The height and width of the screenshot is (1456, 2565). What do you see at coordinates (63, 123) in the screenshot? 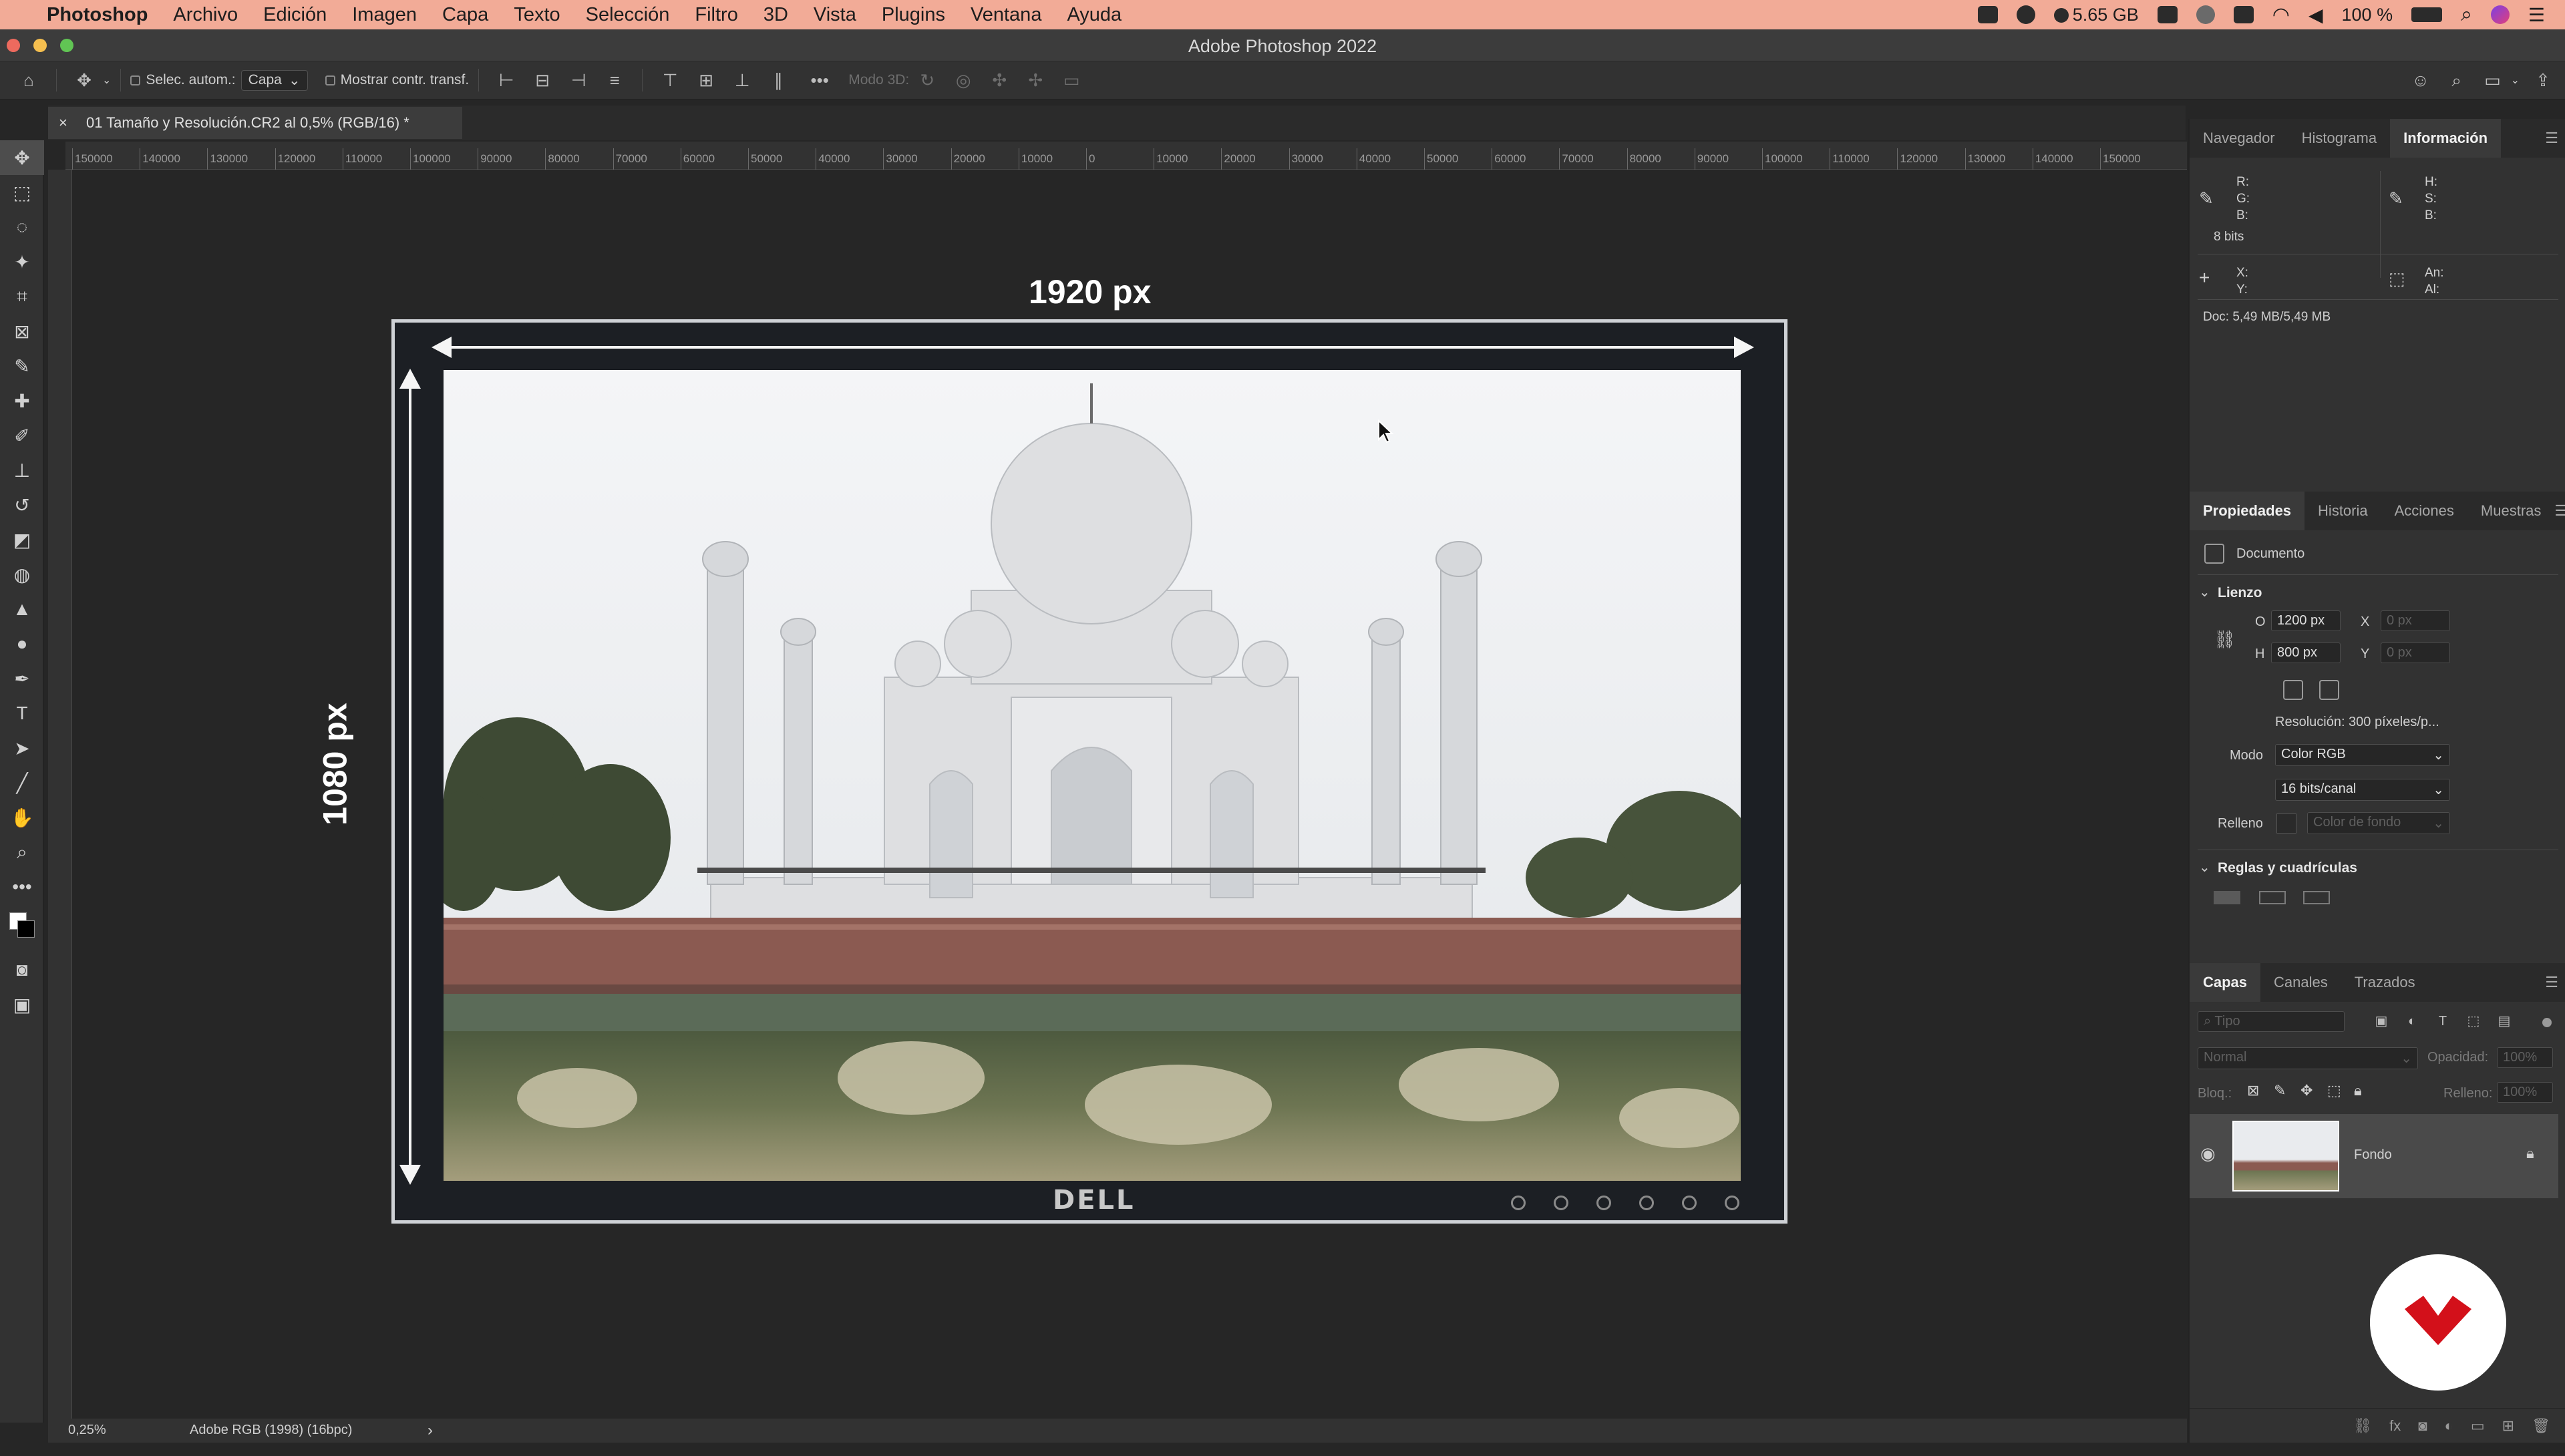
I see `close-tab-icon: ×` at bounding box center [63, 123].